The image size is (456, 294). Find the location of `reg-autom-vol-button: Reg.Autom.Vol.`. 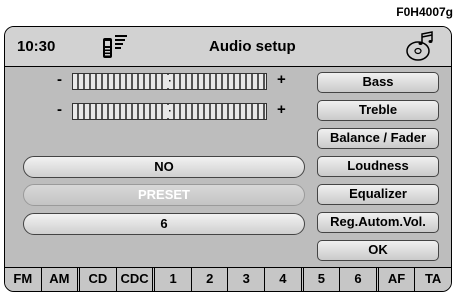

reg-autom-vol-button: Reg.Autom.Vol. is located at coordinates (378, 222).